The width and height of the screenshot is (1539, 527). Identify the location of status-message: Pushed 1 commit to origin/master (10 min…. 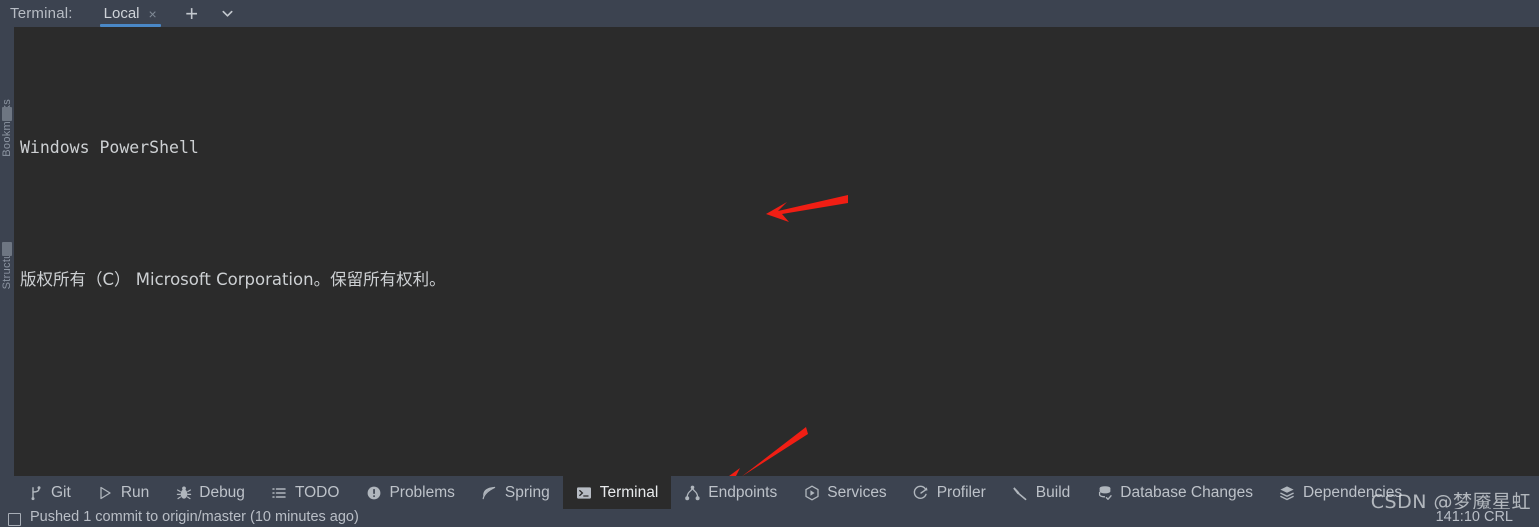
(194, 517).